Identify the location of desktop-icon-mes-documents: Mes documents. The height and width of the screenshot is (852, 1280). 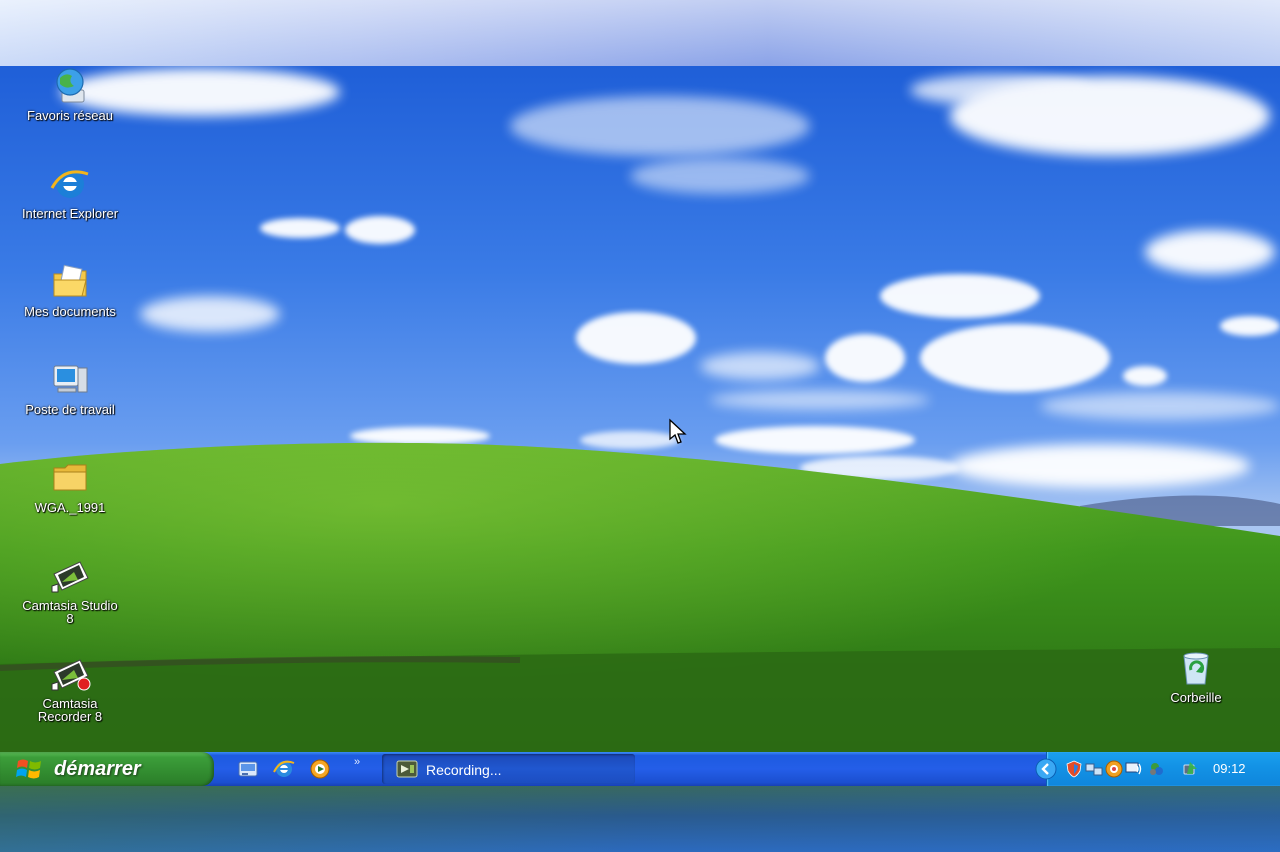
(70, 290).